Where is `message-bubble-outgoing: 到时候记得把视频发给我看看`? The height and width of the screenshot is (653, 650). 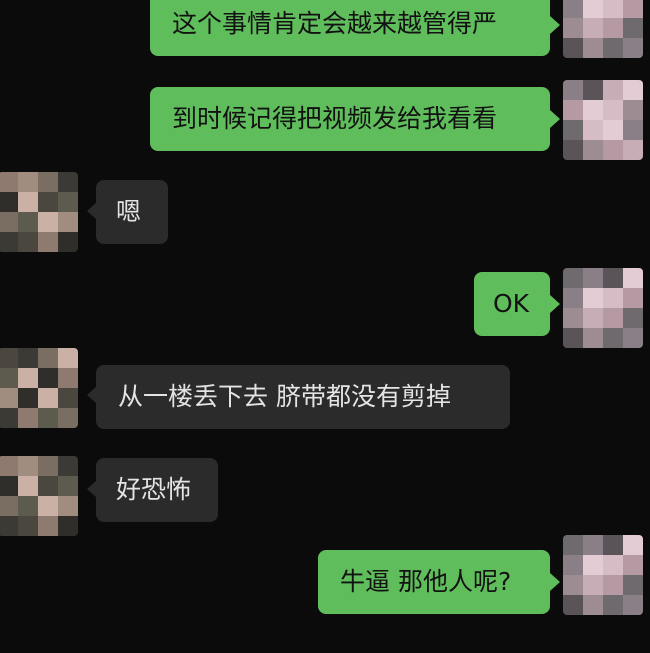
message-bubble-outgoing: 到时候记得把视频发给我看看 is located at coordinates (350, 119).